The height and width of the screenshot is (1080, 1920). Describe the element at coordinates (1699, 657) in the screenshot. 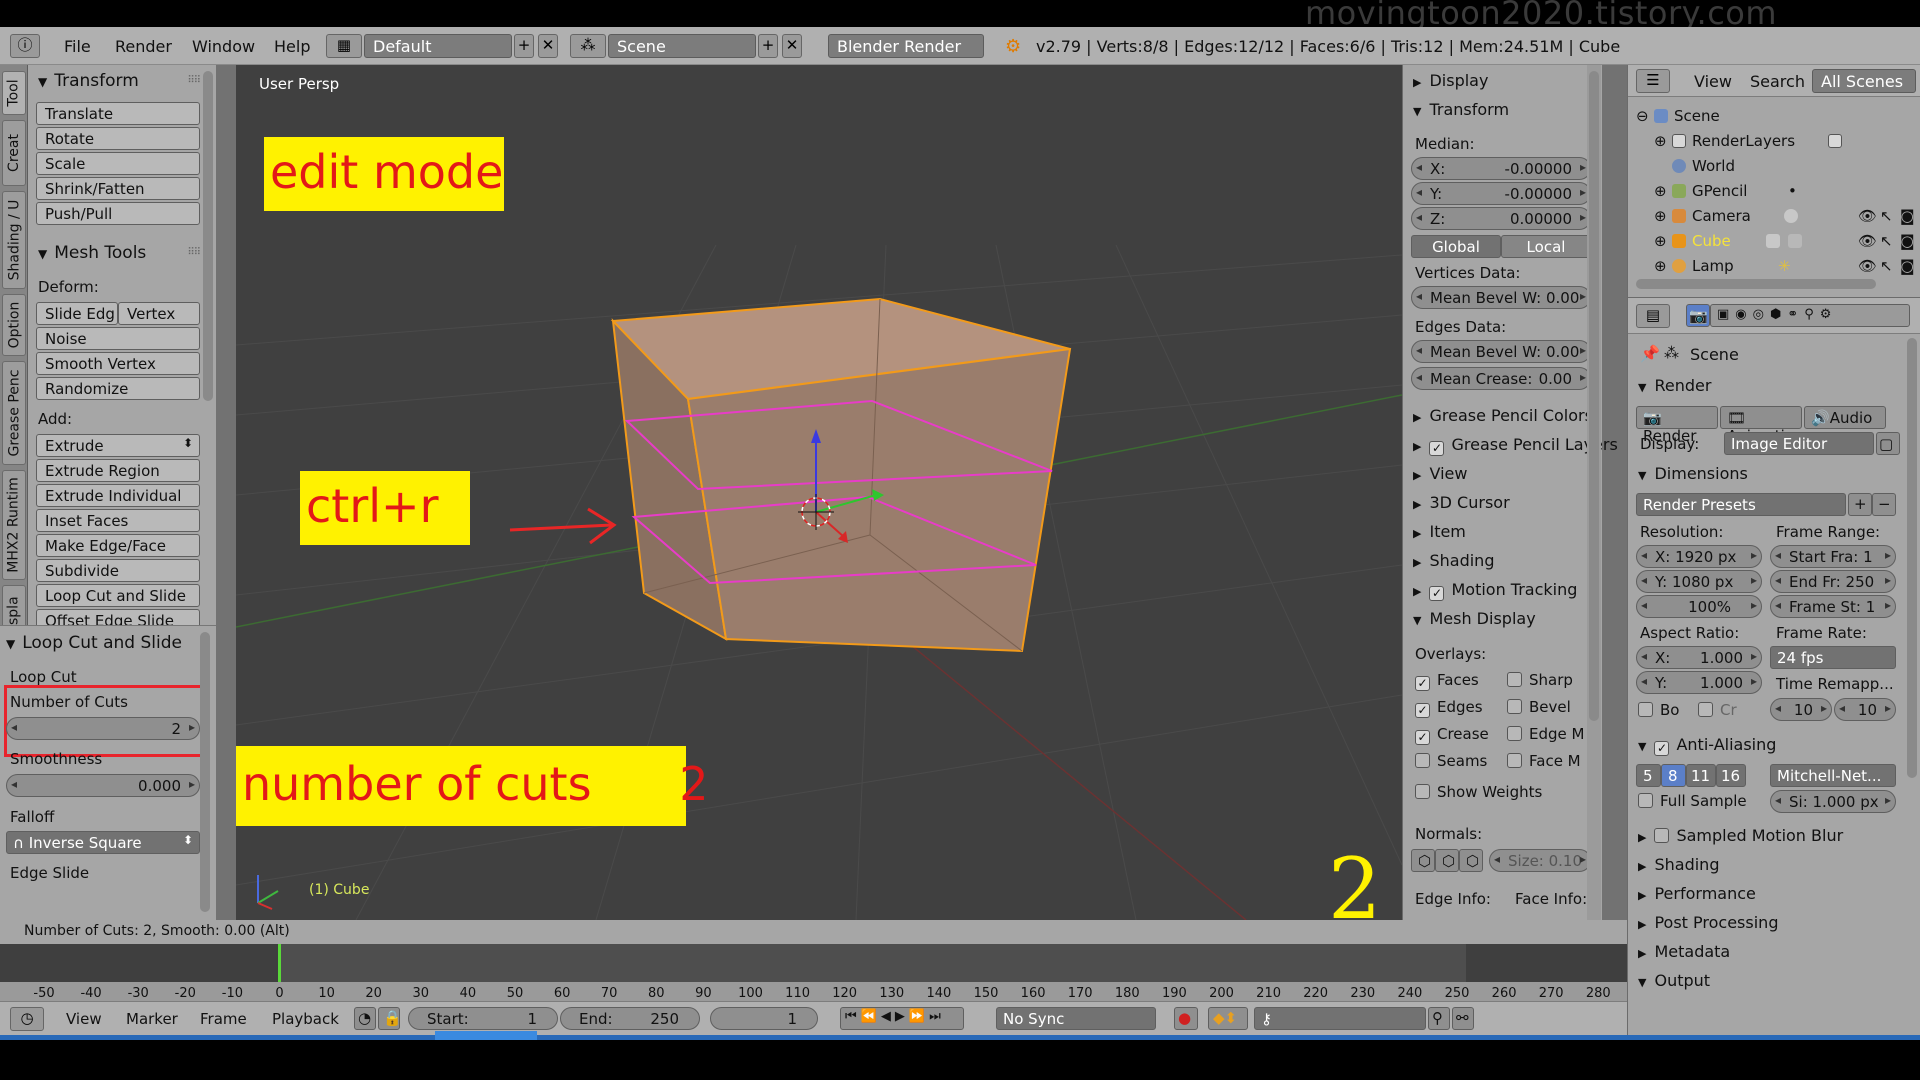

I see `aspect-x-field: X:1.000` at that location.